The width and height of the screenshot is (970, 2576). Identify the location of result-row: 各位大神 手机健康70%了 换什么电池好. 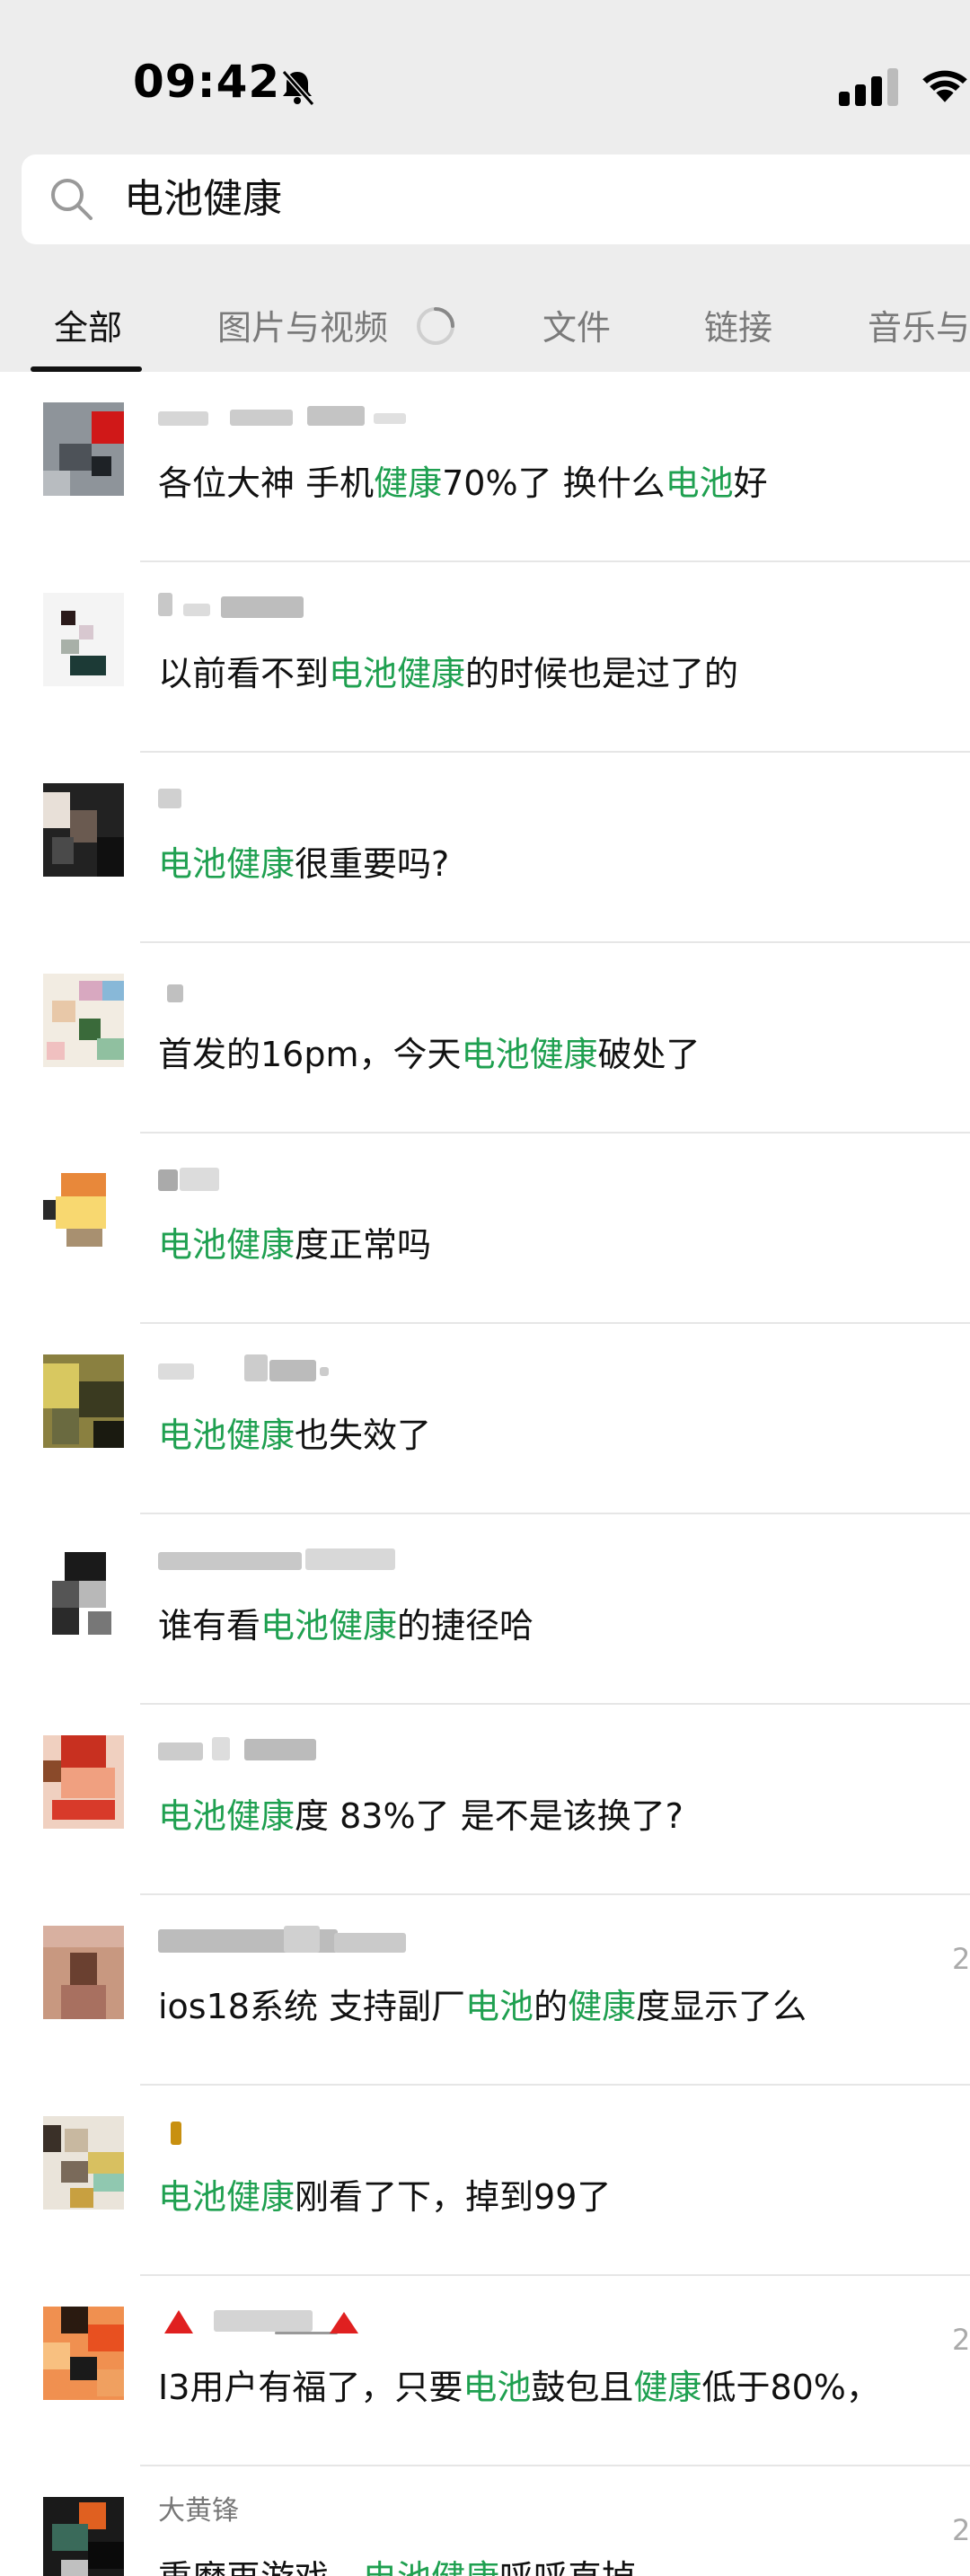
(485, 467).